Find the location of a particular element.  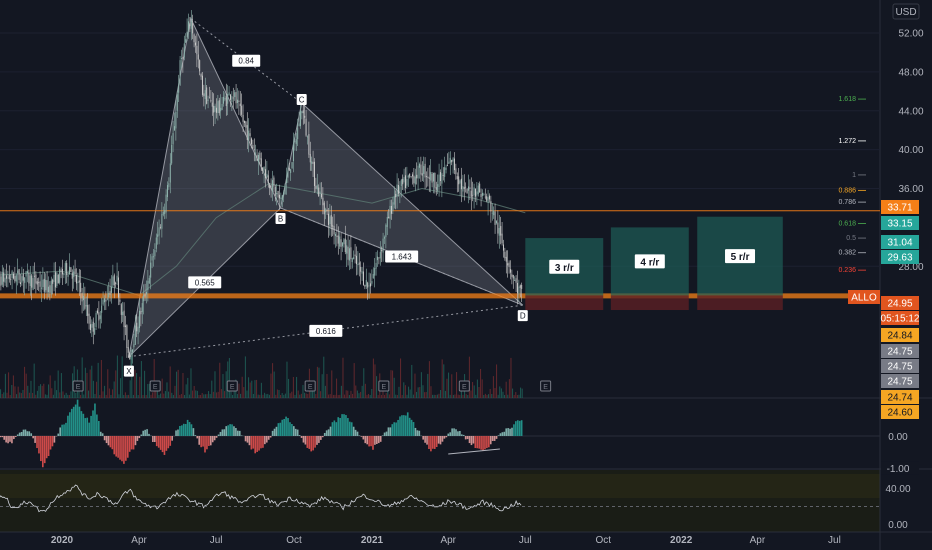

pattern-point-label: C is located at coordinates (302, 99).